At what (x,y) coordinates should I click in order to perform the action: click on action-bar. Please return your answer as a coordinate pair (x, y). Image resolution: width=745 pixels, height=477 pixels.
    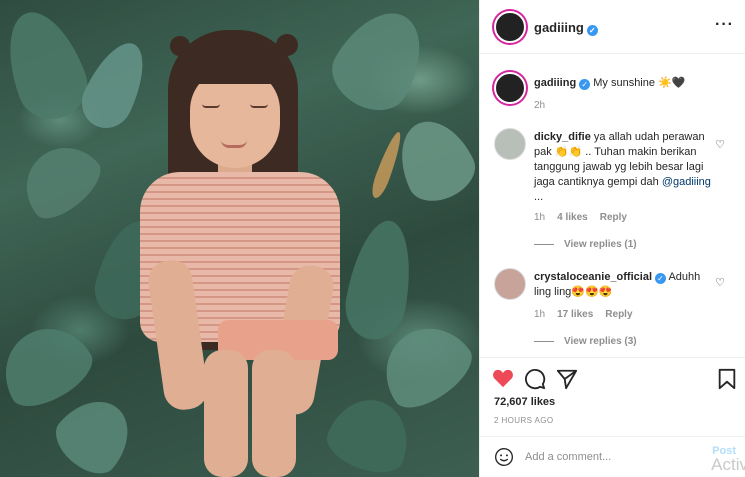
    Looking at the image, I should click on (612, 379).